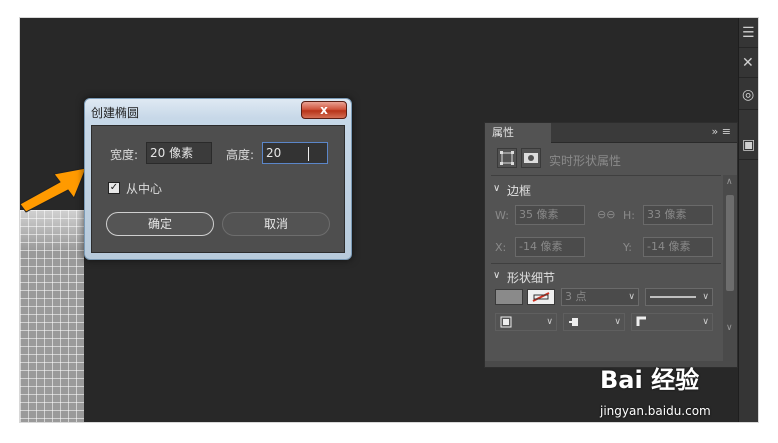 This screenshot has height=443, width=778. I want to click on dialog-content: 宽度: 20 像素 高度: 20 ✓ 从中心 确定 取消, so click(218, 189).